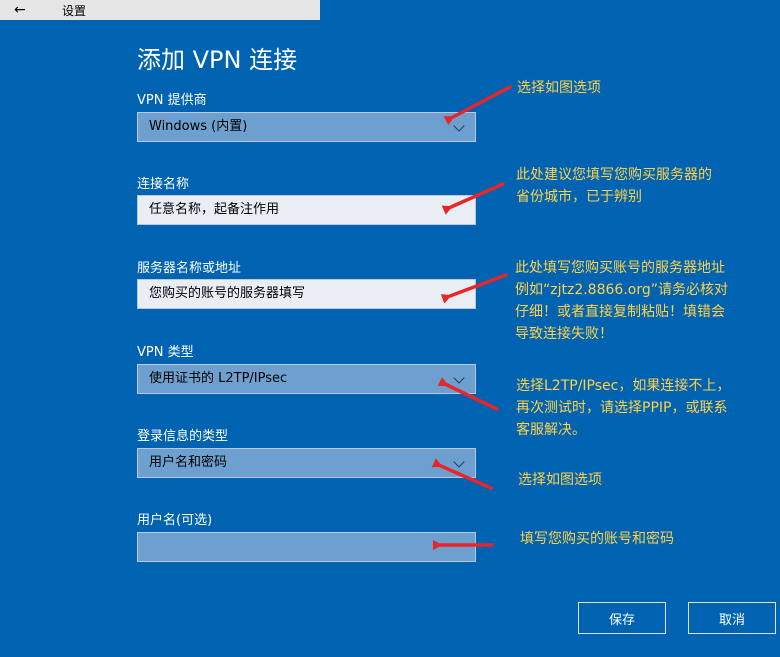 The width and height of the screenshot is (780, 657). Describe the element at coordinates (165, 352) in the screenshot. I see `vpn-type-label: VPN 类型` at that location.